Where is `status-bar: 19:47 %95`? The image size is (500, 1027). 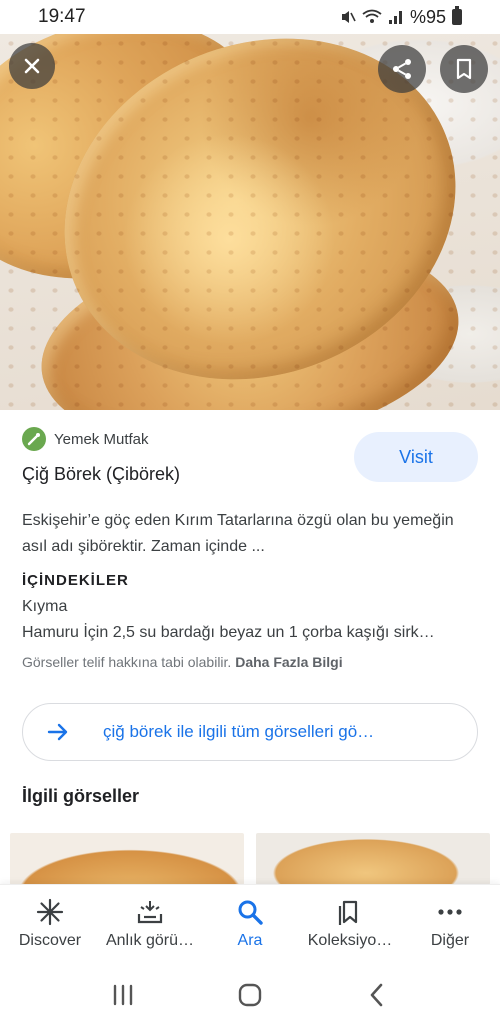 status-bar: 19:47 %95 is located at coordinates (250, 17).